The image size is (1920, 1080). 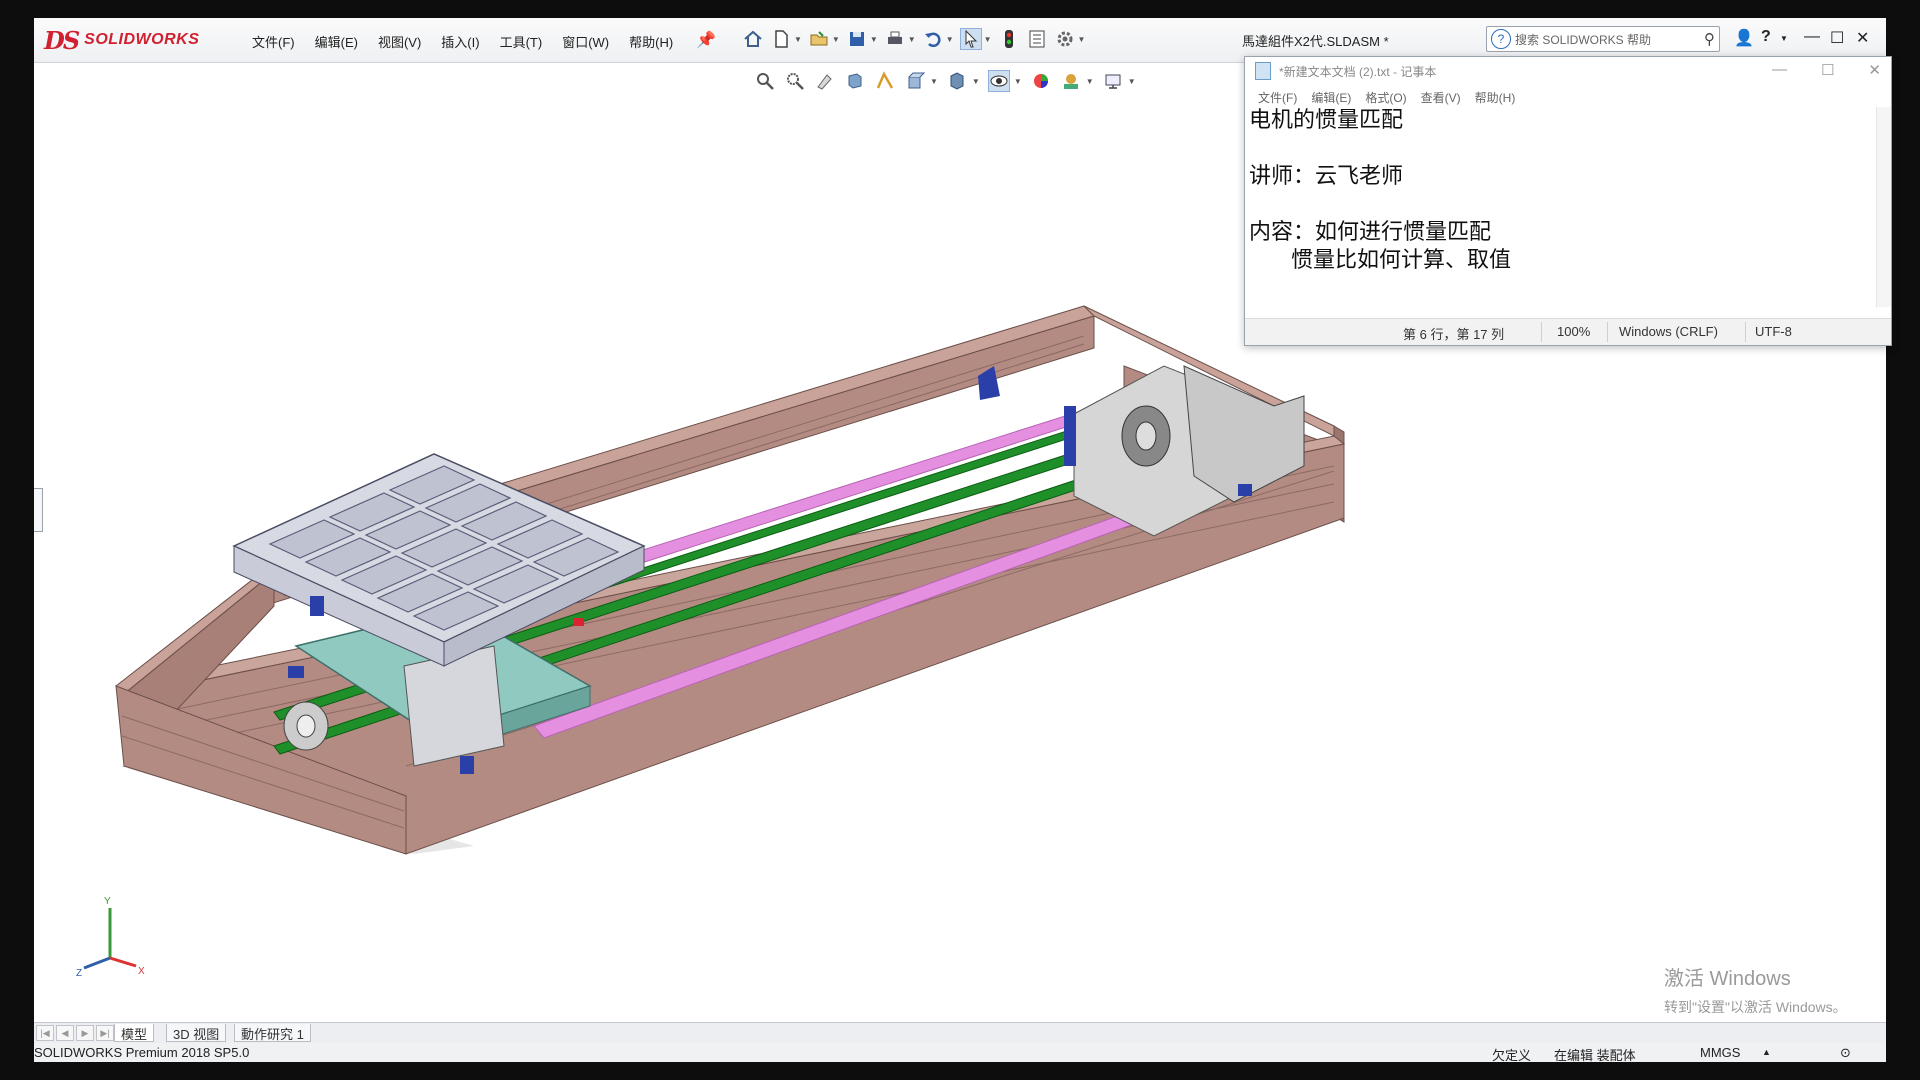 I want to click on activate-windows-watermark: 激活 Windows 转到"设置"以激活 Windows。, so click(x=1755, y=989).